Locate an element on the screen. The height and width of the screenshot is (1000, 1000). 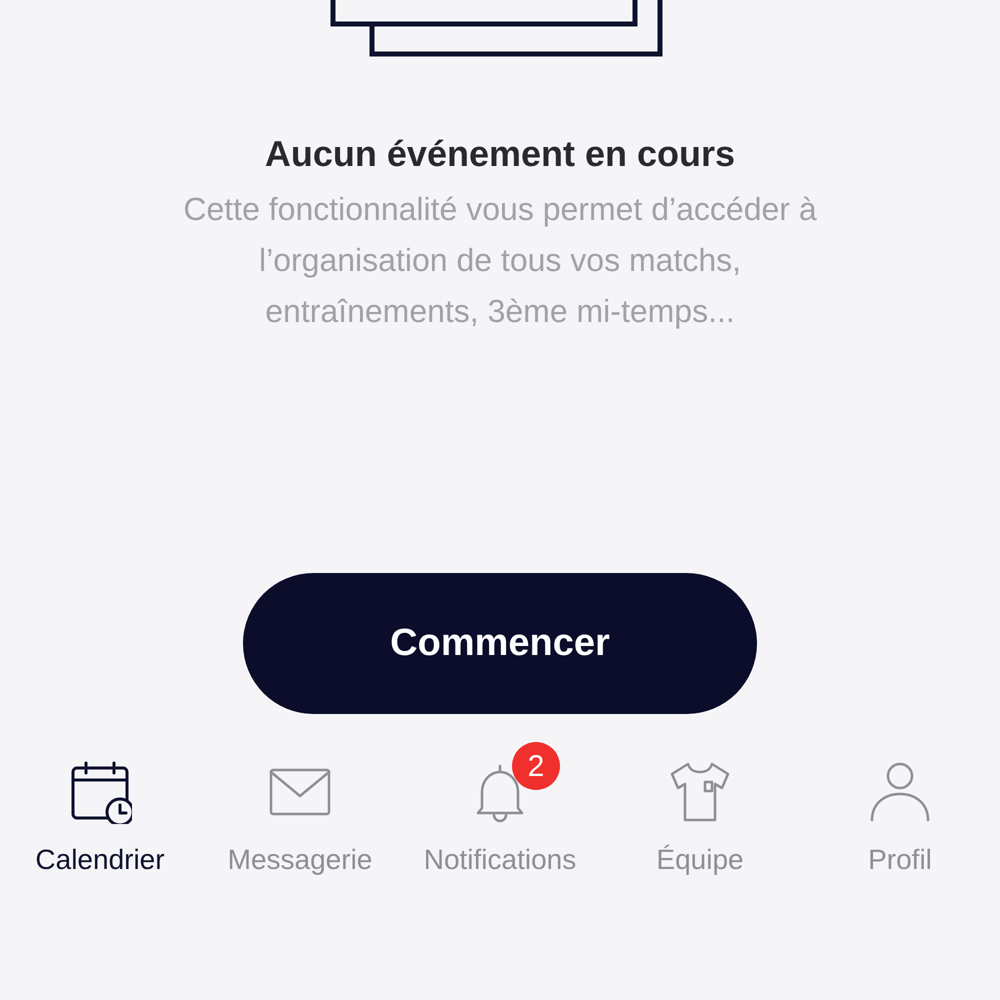
notification-badge: 2 is located at coordinates (536, 766).